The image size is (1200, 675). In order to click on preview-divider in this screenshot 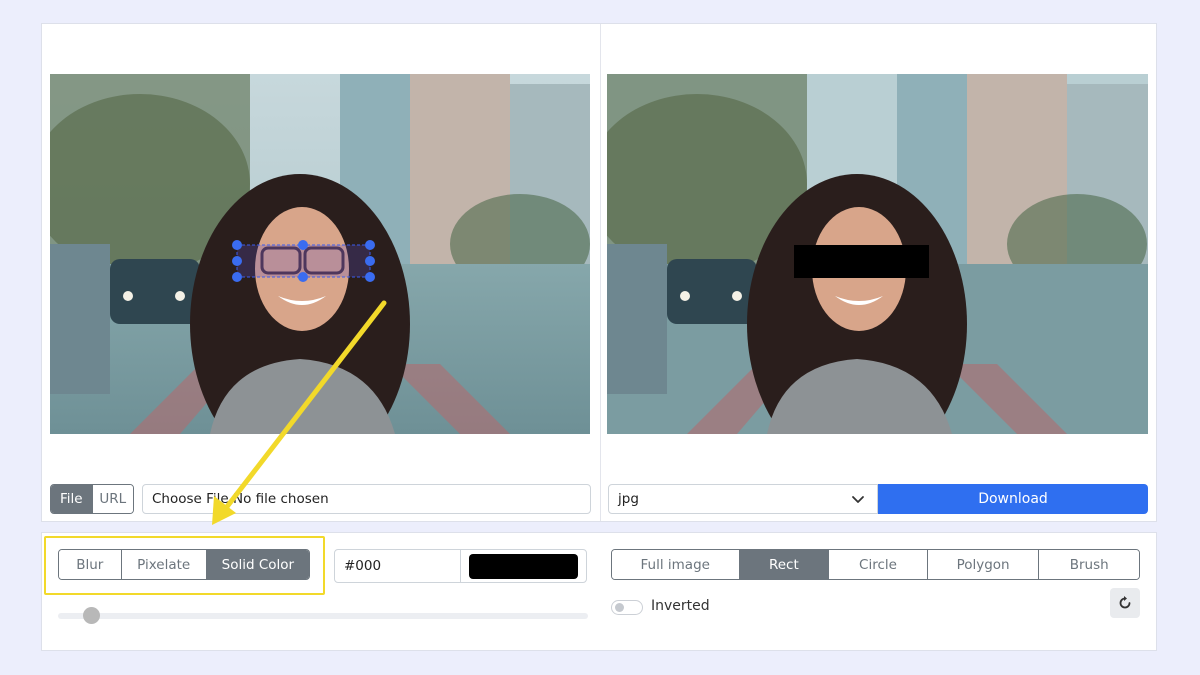, I will do `click(600, 272)`.